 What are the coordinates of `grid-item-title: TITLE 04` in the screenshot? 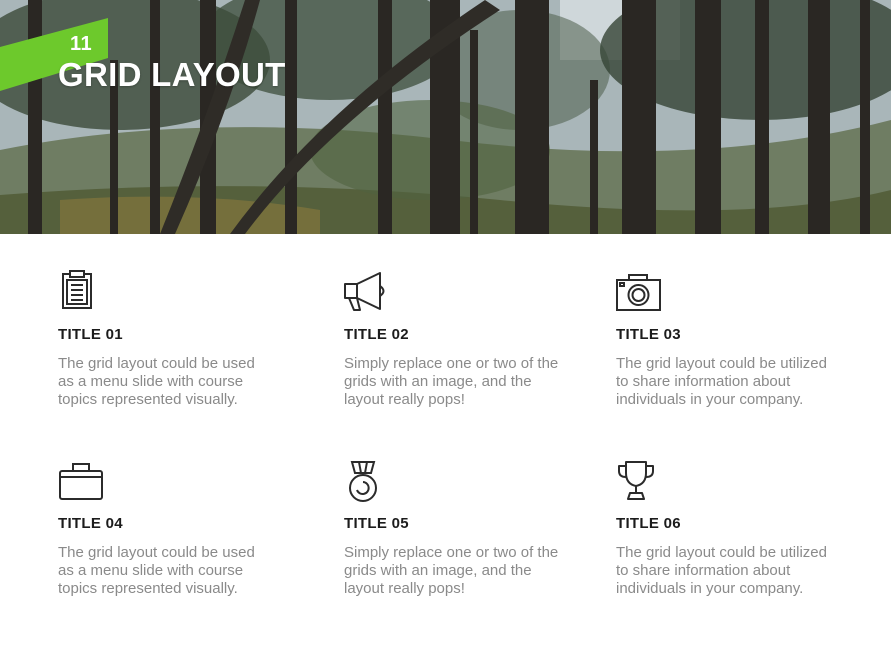 It's located at (90, 523).